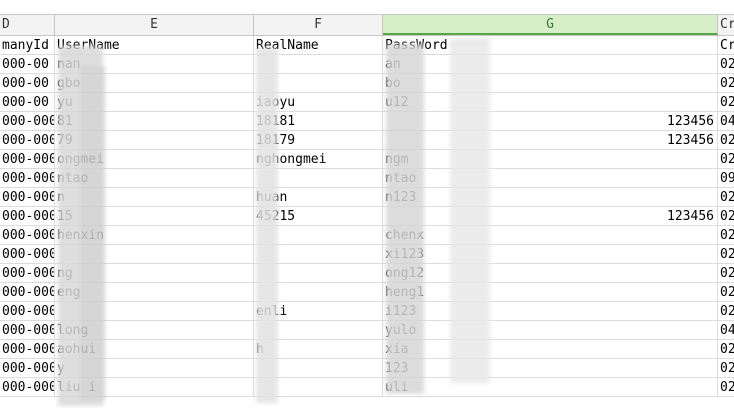  What do you see at coordinates (318, 25) in the screenshot?
I see `column-header-f: F` at bounding box center [318, 25].